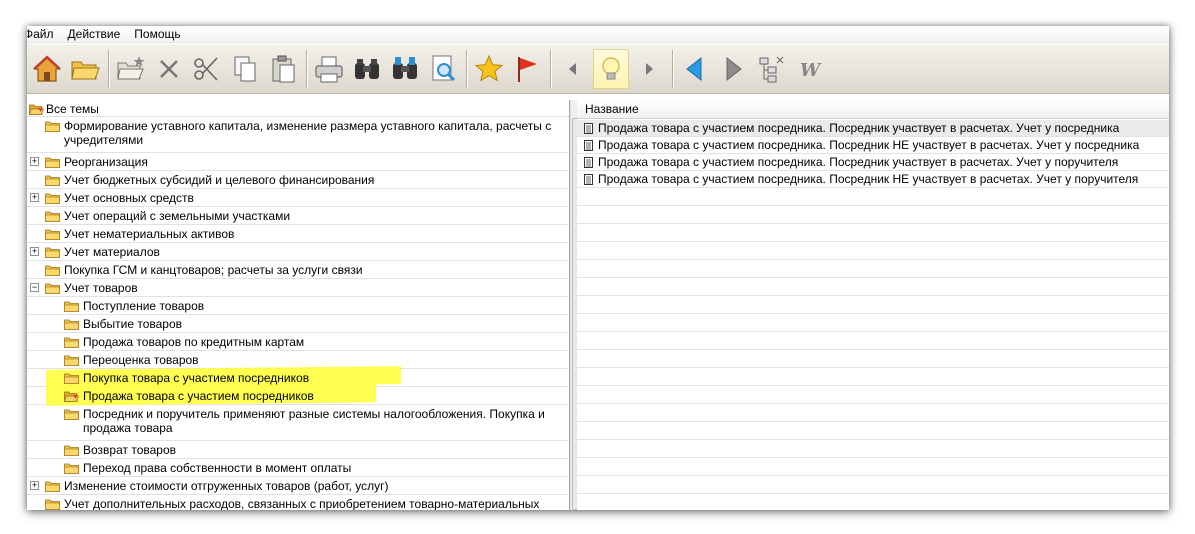 The width and height of the screenshot is (1195, 534). Describe the element at coordinates (367, 69) in the screenshot. I see `find-button` at that location.